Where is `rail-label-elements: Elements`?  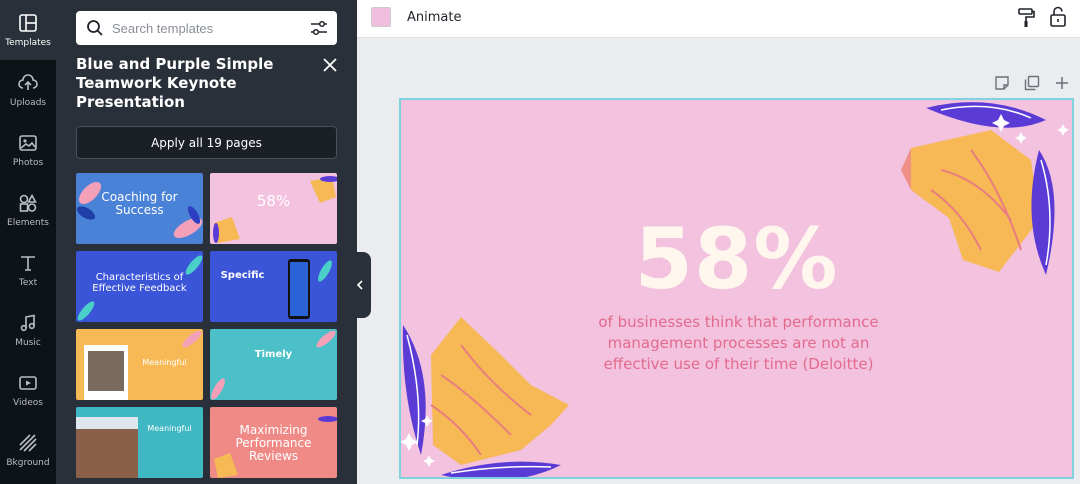 rail-label-elements: Elements is located at coordinates (28, 222).